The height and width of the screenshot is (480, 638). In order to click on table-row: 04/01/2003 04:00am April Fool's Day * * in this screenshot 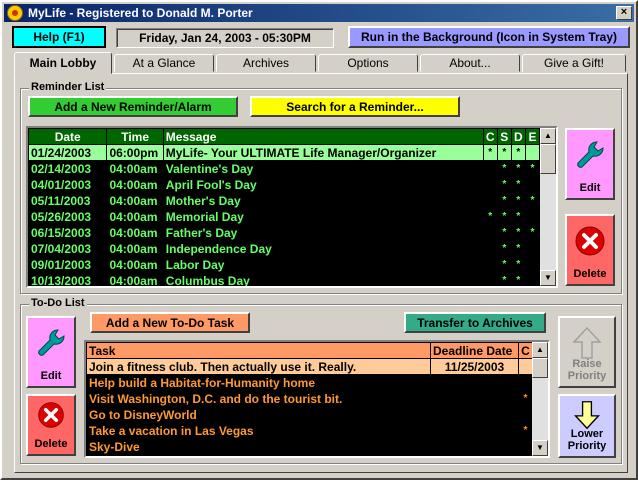, I will do `click(284, 184)`.